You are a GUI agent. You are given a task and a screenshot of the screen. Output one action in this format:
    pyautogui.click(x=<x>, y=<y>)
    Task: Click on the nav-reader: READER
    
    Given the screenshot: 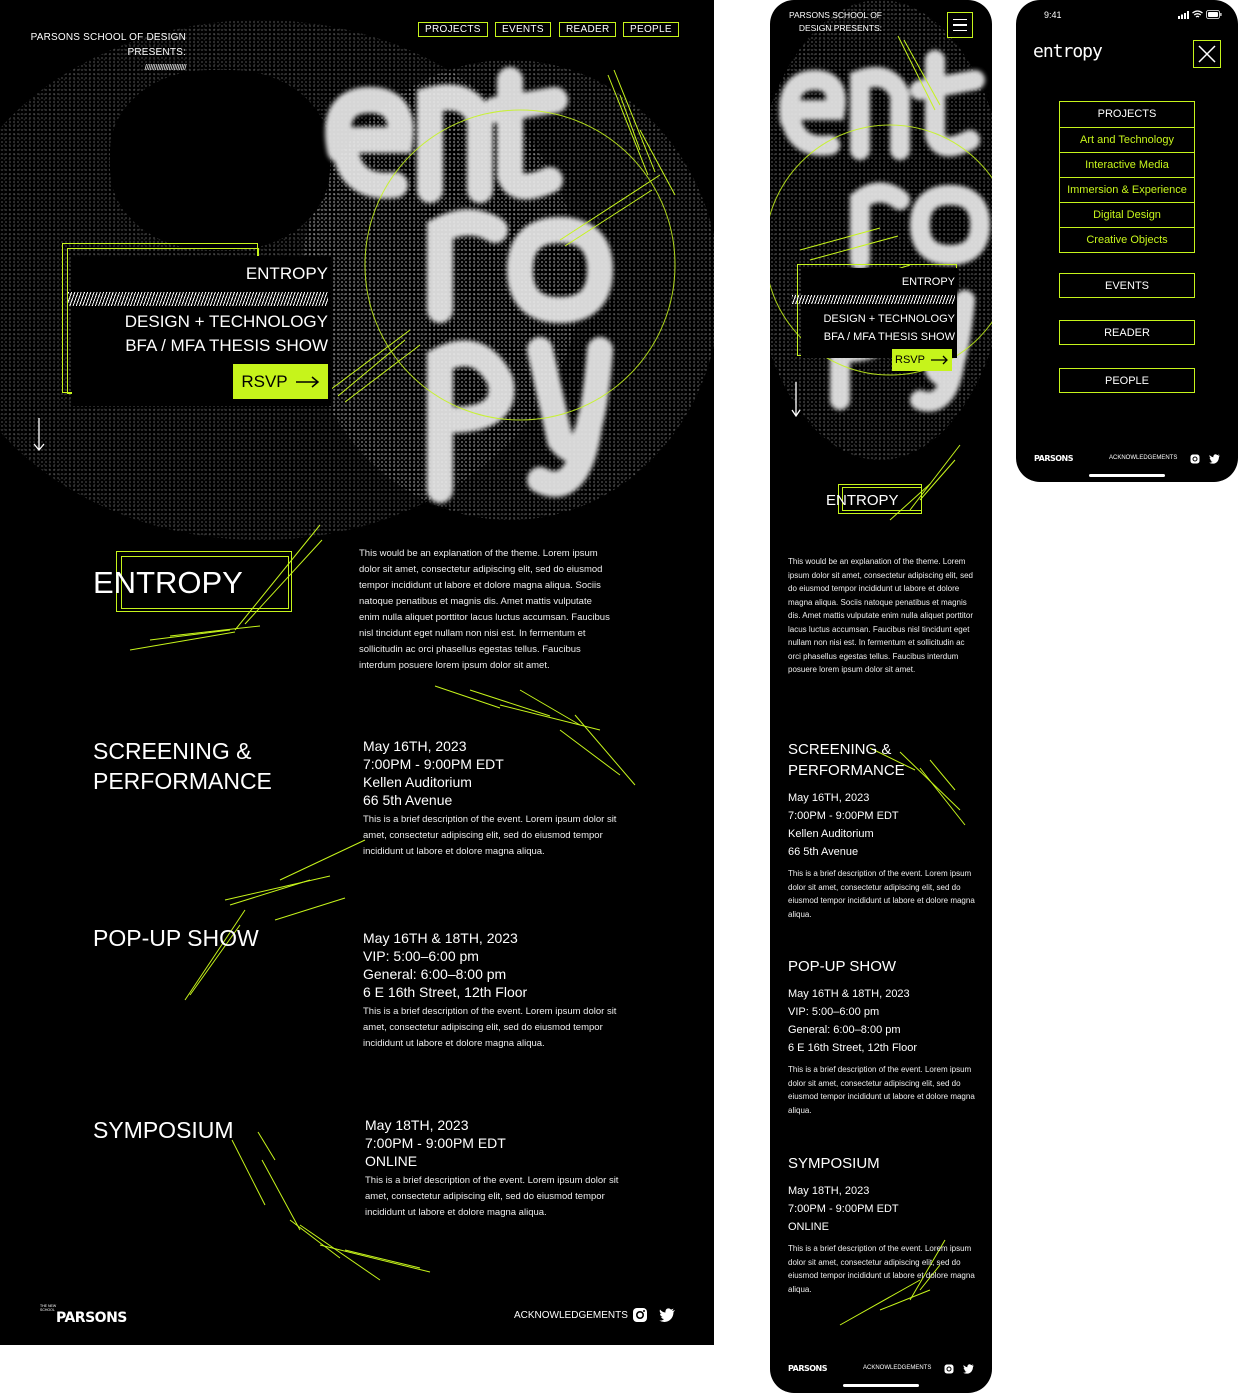 What is the action you would take?
    pyautogui.click(x=588, y=29)
    